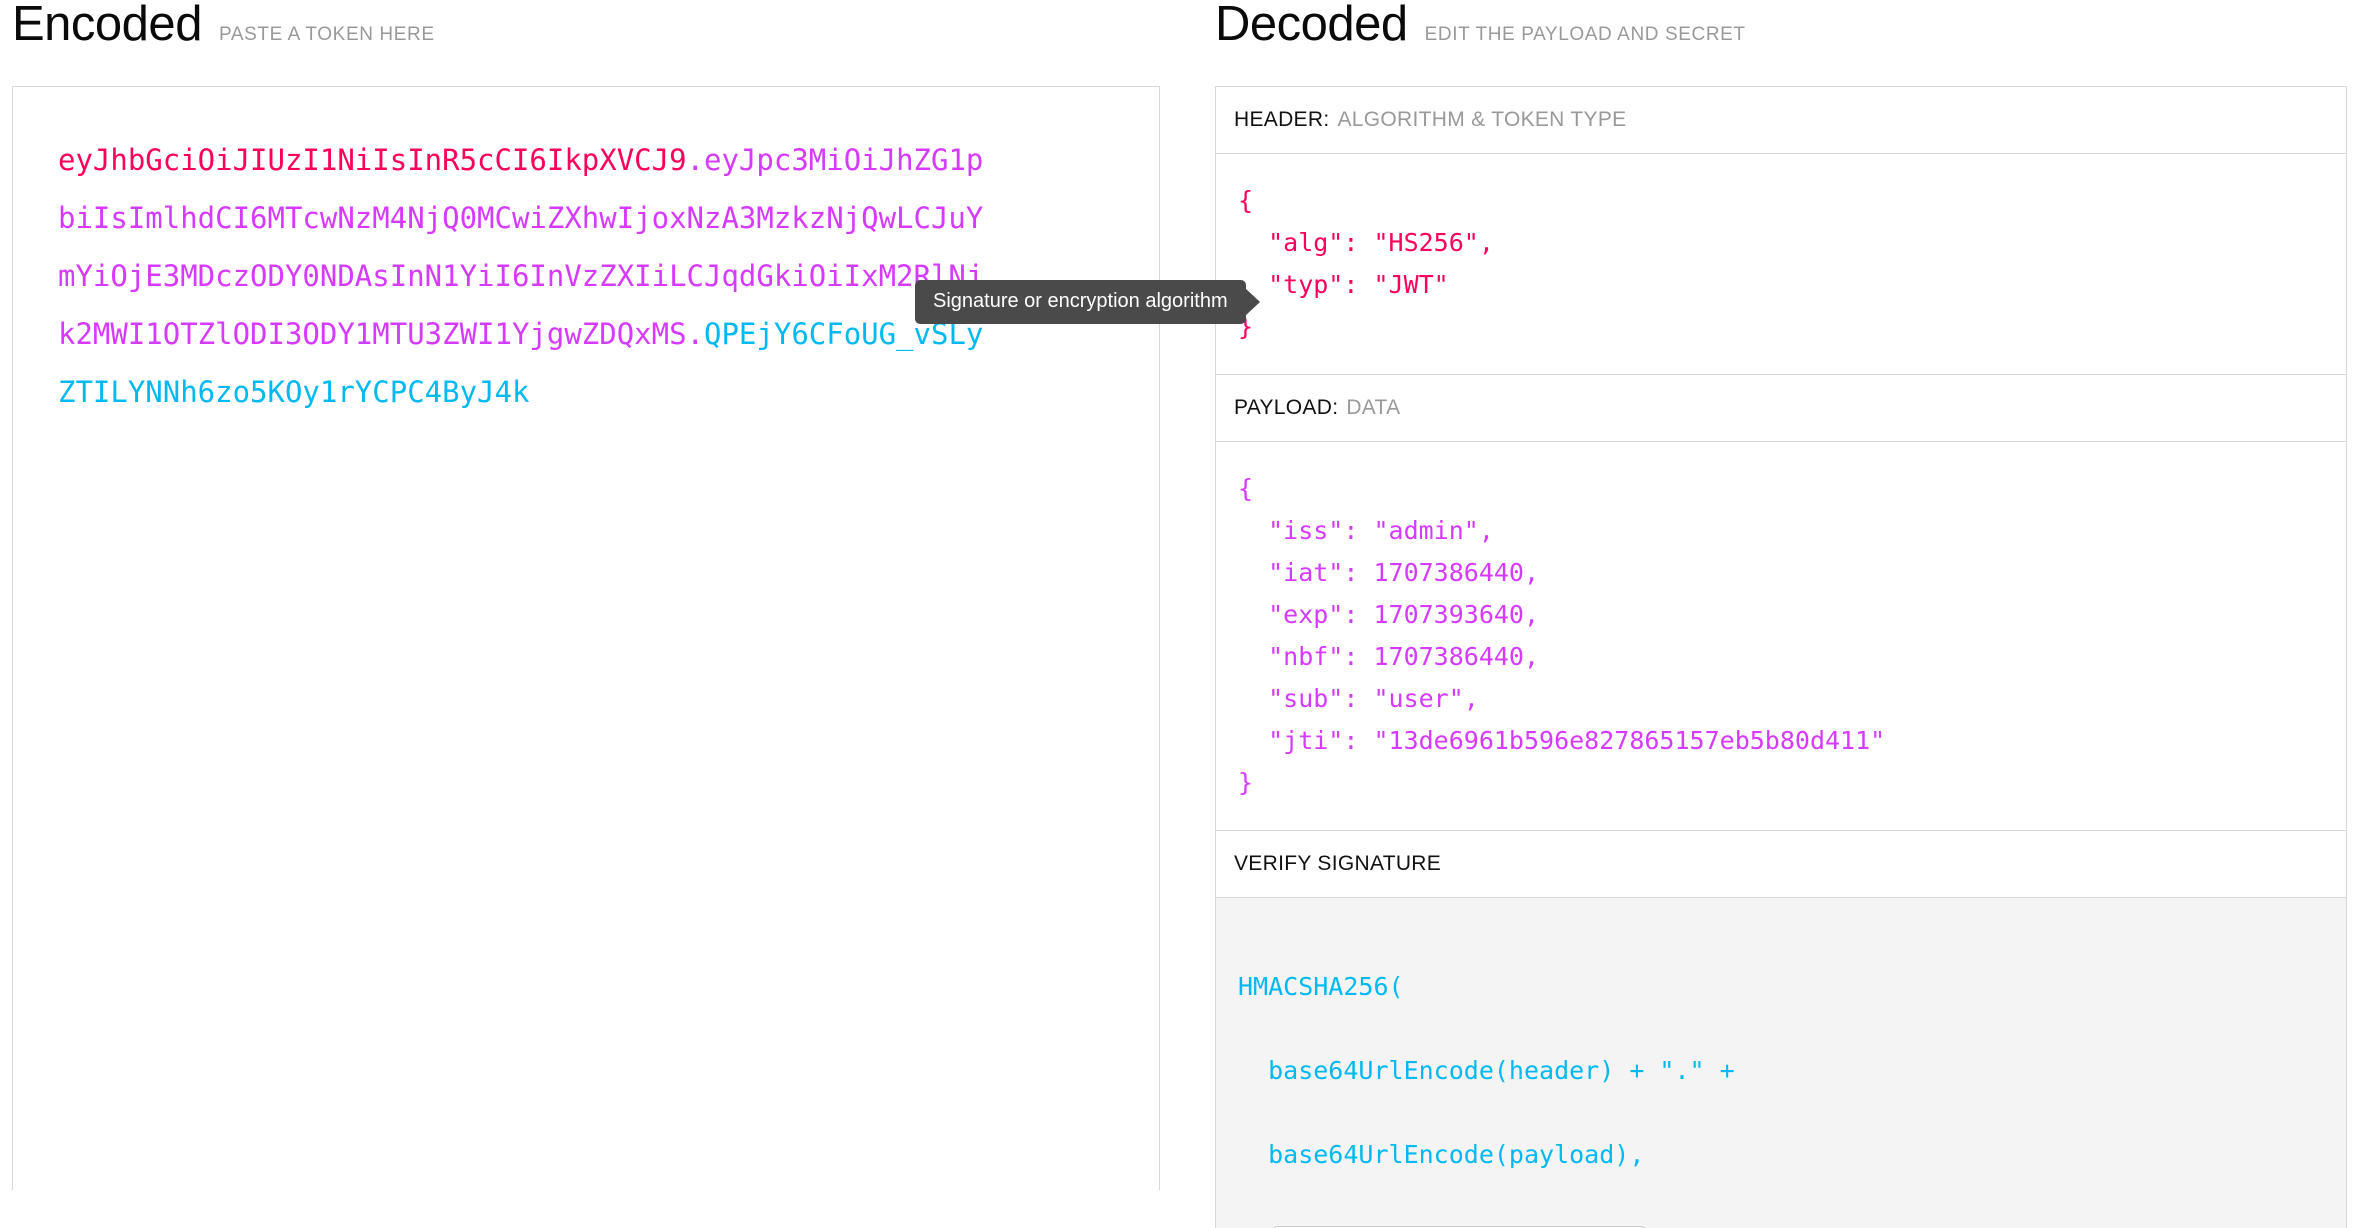 This screenshot has width=2375, height=1228. What do you see at coordinates (1080, 302) in the screenshot?
I see `algorithm-tooltip: Signature or encryption algorithm` at bounding box center [1080, 302].